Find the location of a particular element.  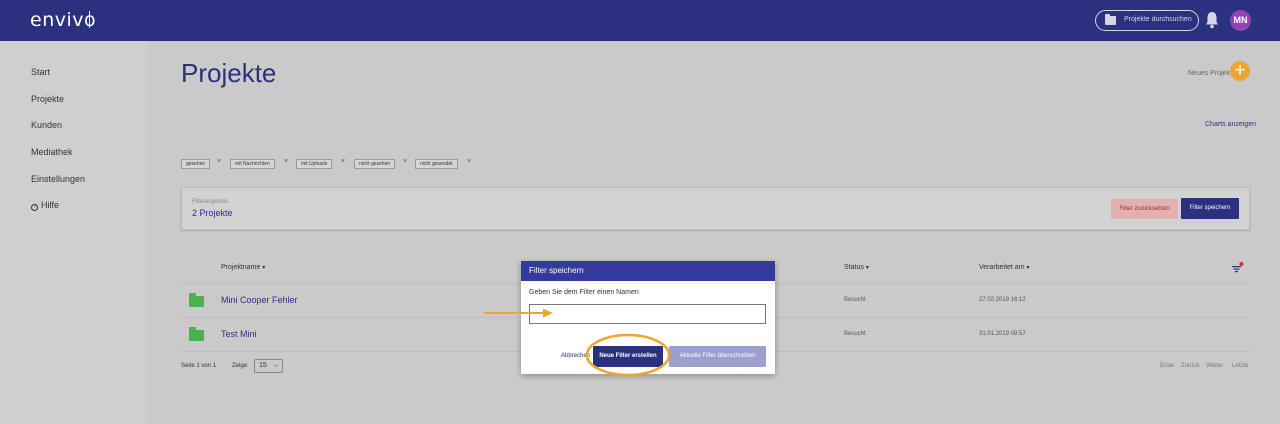

new-project-label: Neues Projekt is located at coordinates (1210, 73).